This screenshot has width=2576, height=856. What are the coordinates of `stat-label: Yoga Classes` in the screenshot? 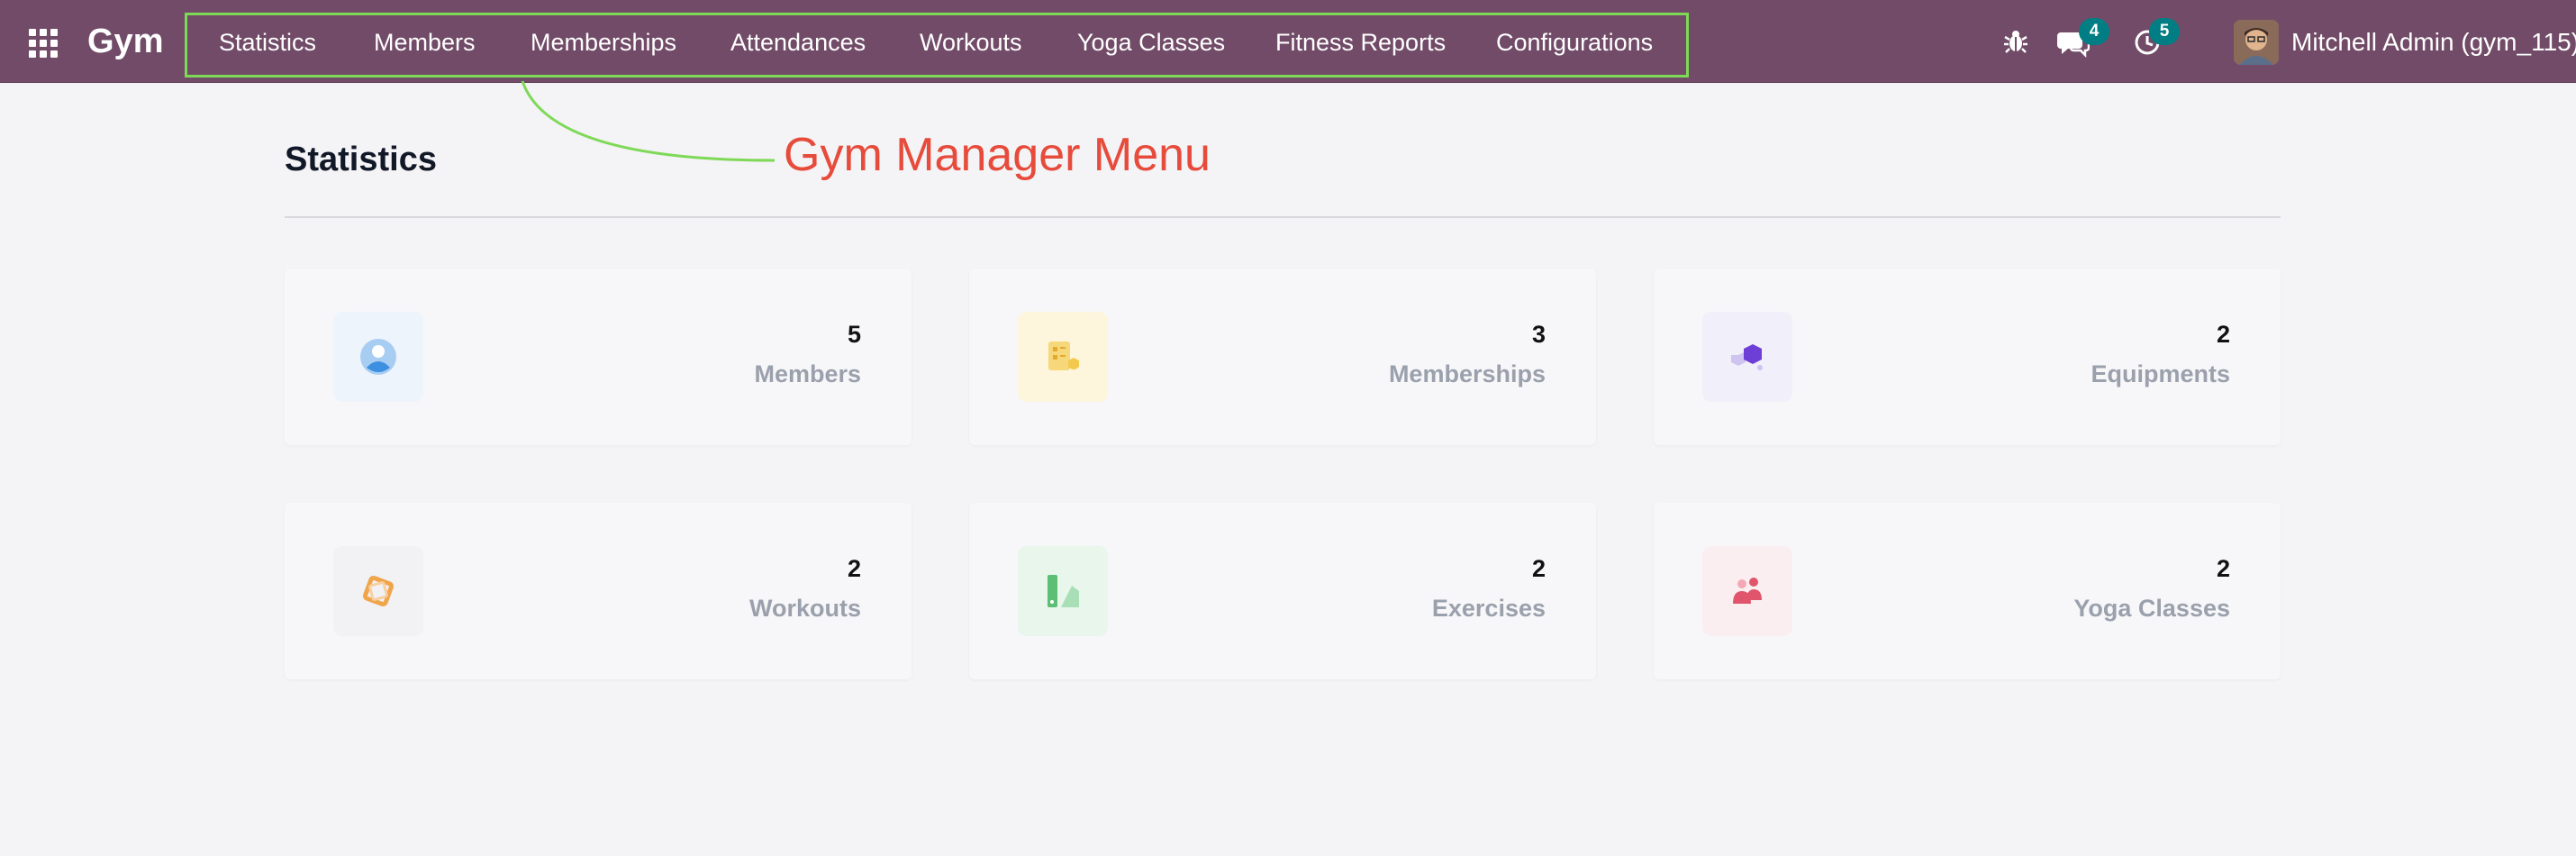 It's located at (2151, 608).